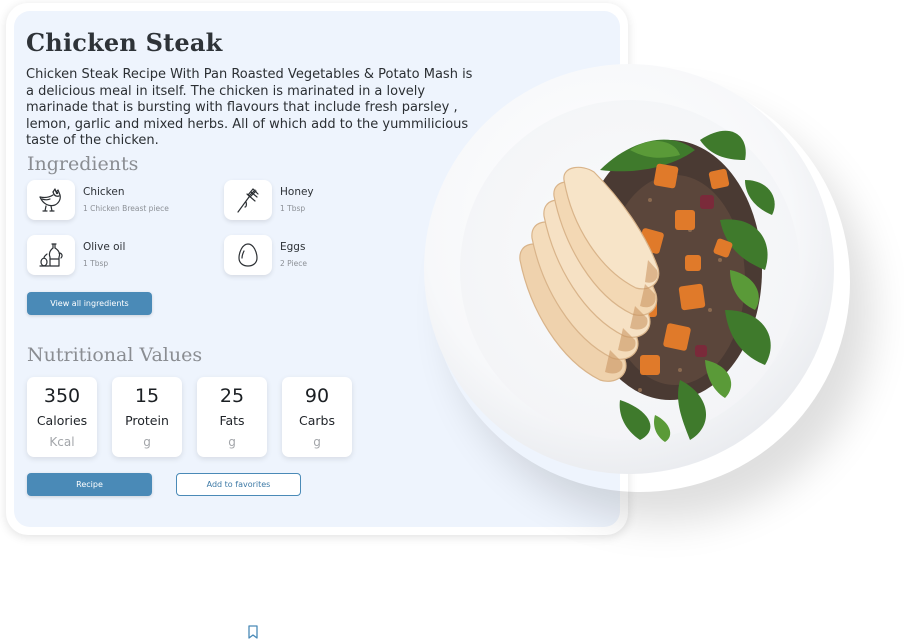  I want to click on nutrition-card-carbs: 90 Carbs g, so click(317, 417).